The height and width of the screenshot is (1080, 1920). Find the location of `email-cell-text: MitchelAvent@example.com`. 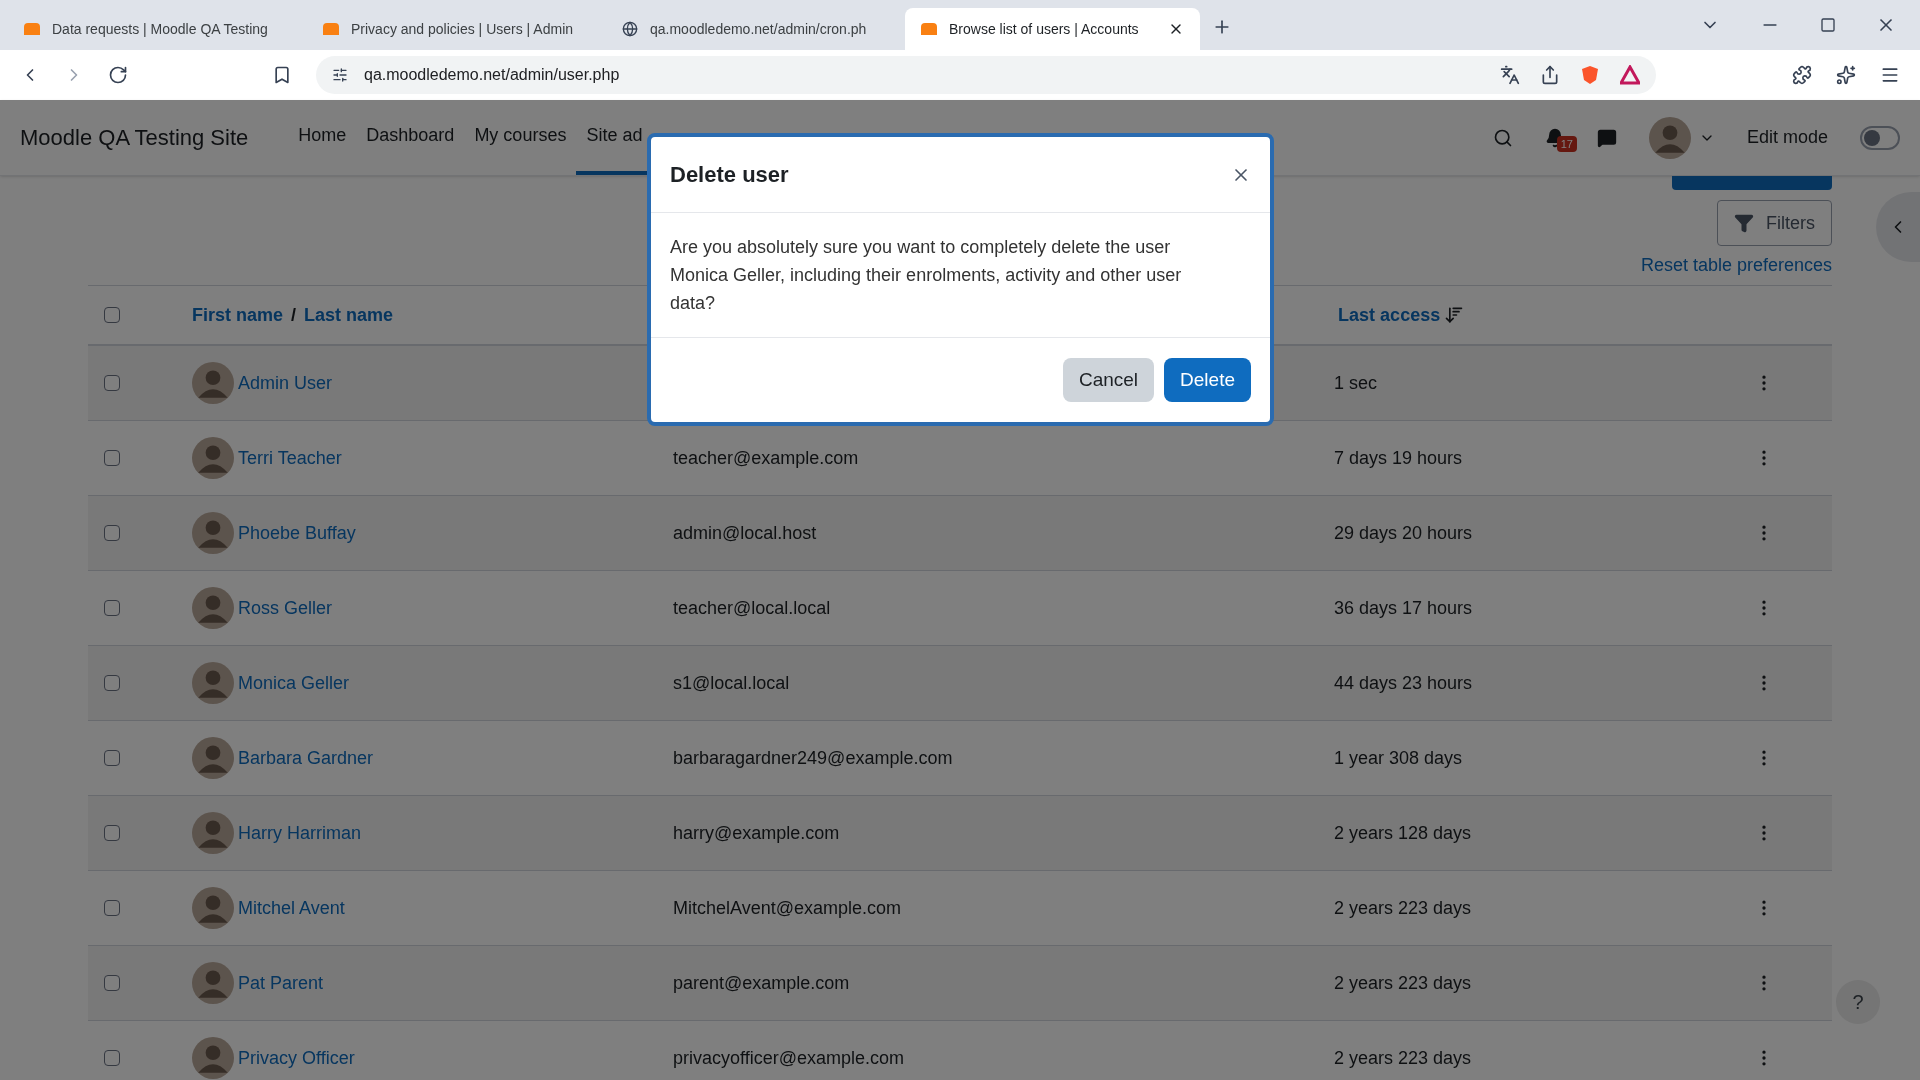

email-cell-text: MitchelAvent@example.com is located at coordinates (788, 908).